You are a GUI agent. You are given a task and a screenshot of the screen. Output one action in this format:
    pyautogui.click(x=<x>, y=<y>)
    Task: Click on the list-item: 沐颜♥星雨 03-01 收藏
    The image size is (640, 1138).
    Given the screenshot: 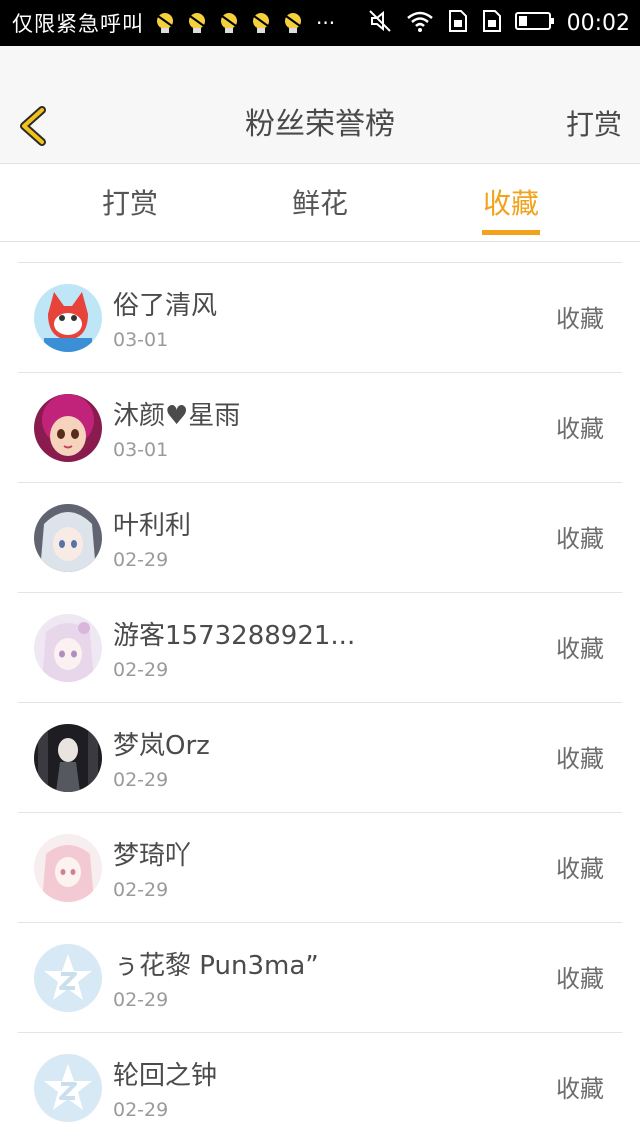 What is the action you would take?
    pyautogui.click(x=320, y=428)
    